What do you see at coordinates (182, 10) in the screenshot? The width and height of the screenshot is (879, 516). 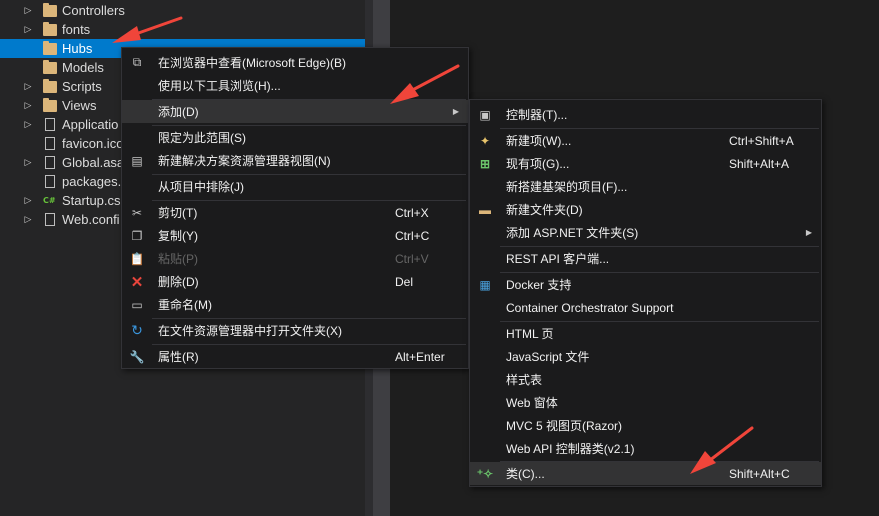 I see `tree-item-controllers: ▷ Controllers` at bounding box center [182, 10].